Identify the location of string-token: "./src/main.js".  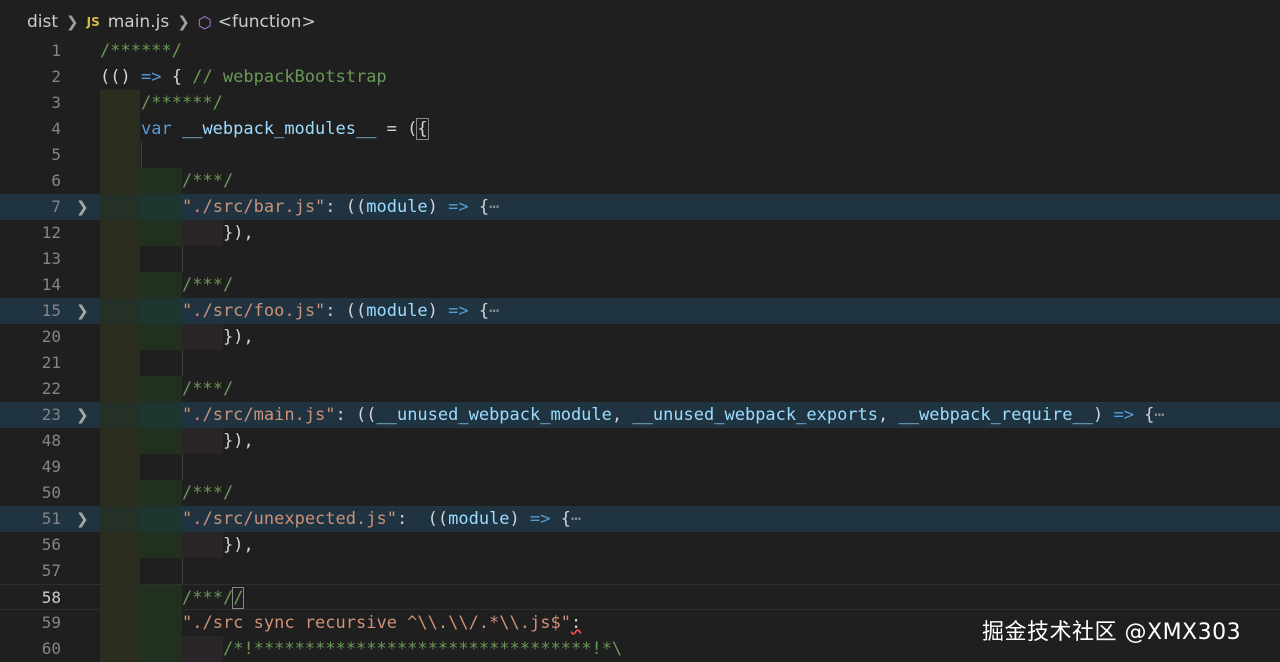
(259, 415).